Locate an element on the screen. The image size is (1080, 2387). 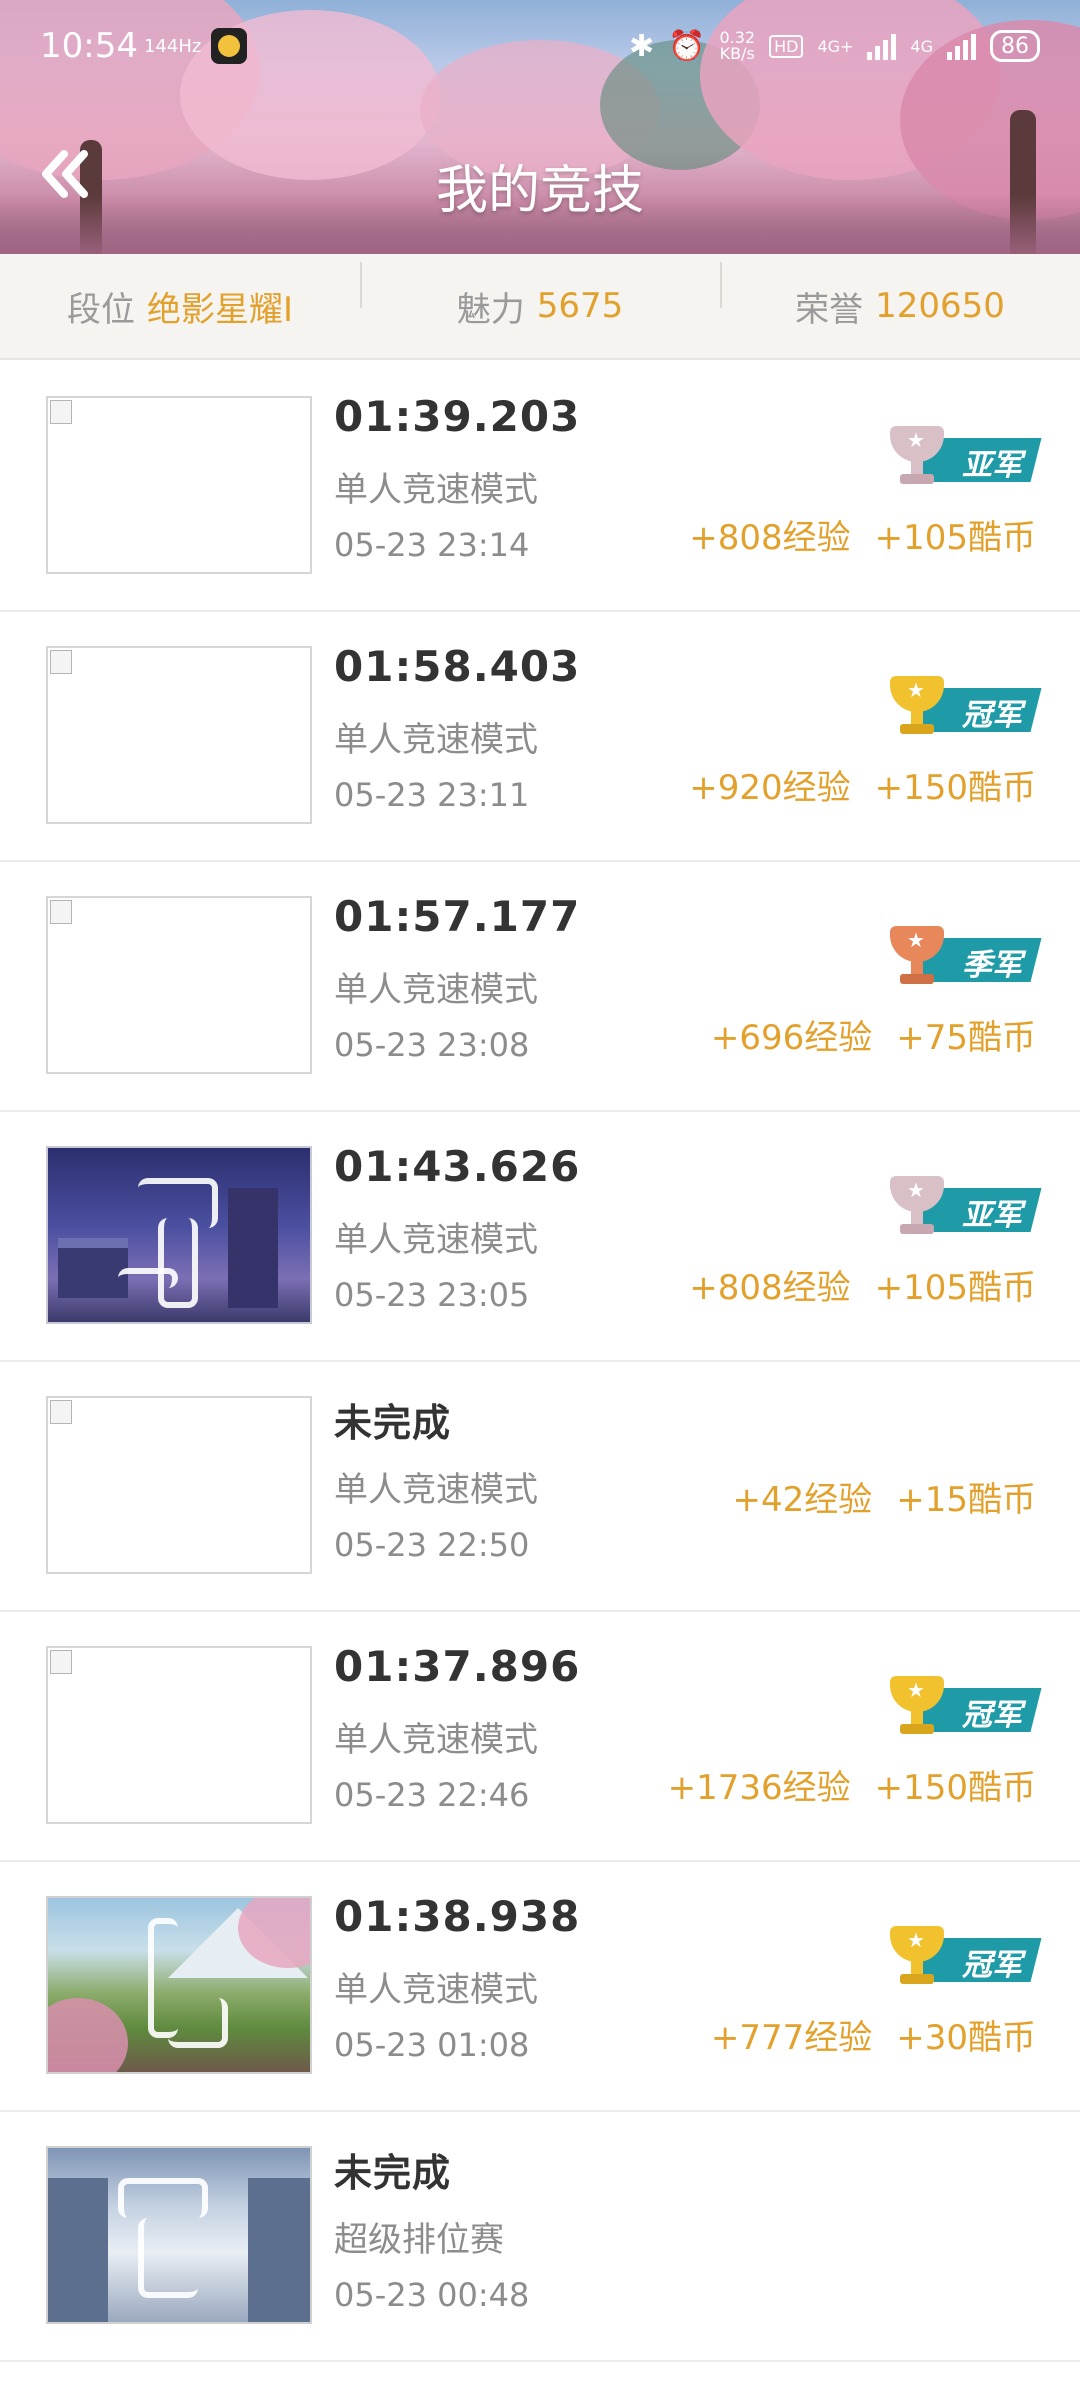
bronze-trophy-badge: ★ 季军 is located at coordinates (959, 957).